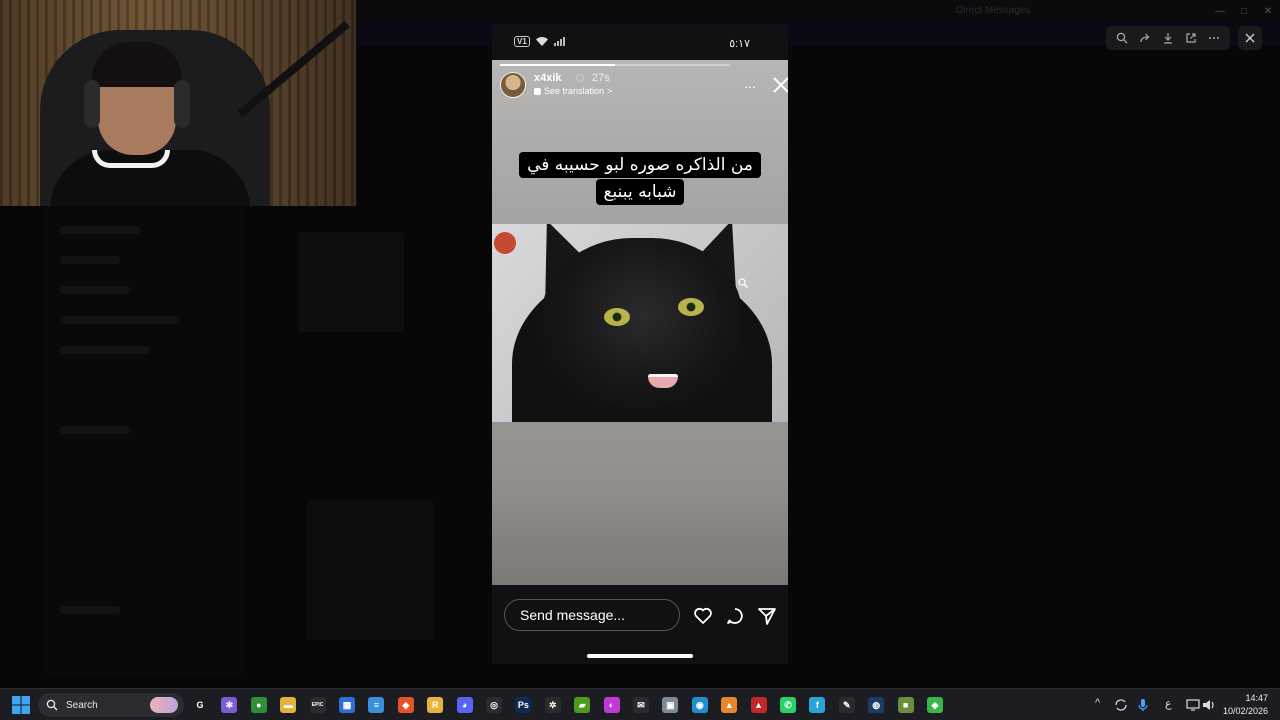 Image resolution: width=1280 pixels, height=720 pixels. What do you see at coordinates (699, 705) in the screenshot?
I see `taskbar-app-edge-icon: ◉` at bounding box center [699, 705].